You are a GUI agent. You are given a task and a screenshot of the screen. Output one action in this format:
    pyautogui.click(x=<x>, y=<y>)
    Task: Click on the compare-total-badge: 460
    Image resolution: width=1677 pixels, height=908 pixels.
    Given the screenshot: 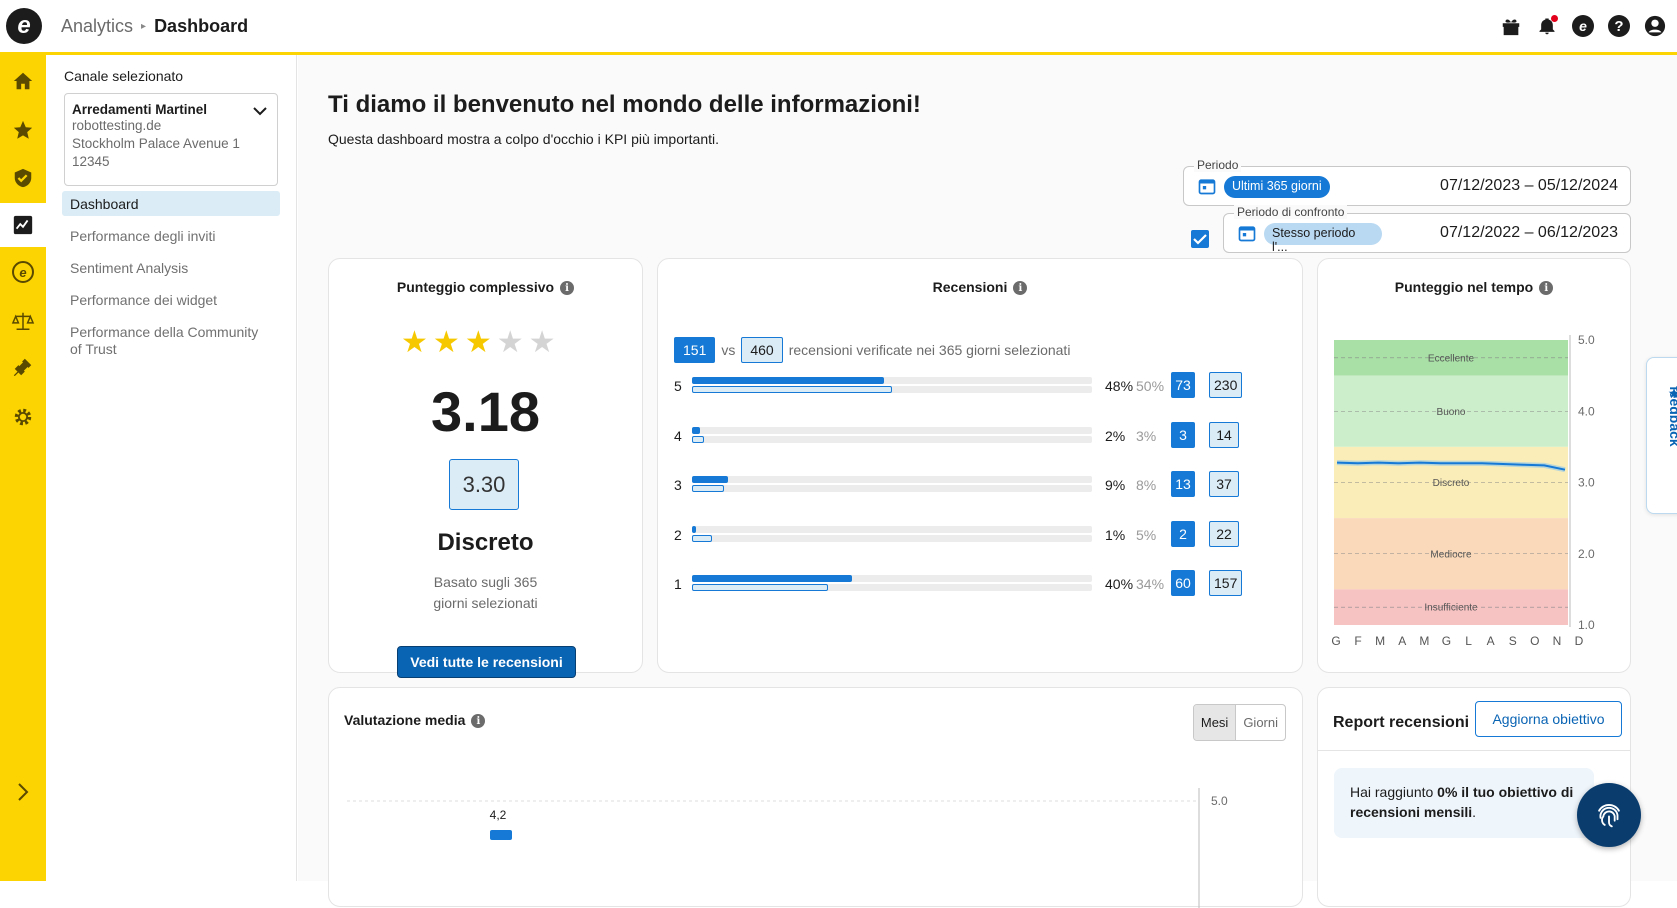 What is the action you would take?
    pyautogui.click(x=762, y=350)
    